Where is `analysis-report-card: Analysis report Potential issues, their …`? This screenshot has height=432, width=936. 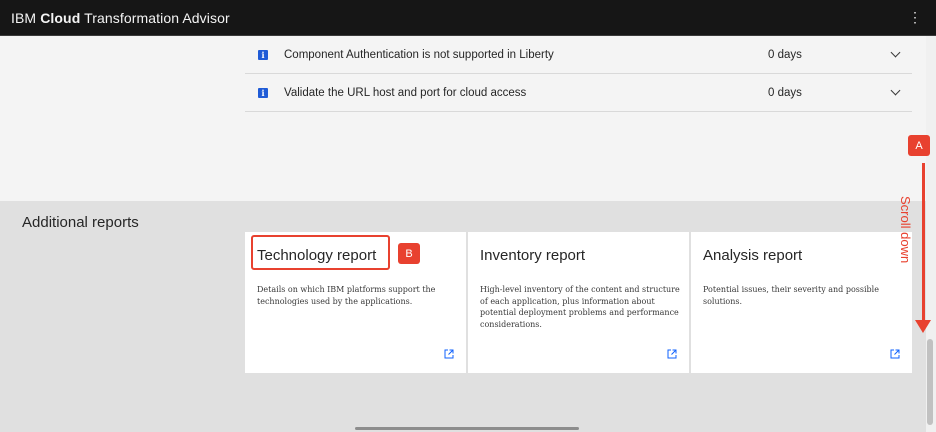 analysis-report-card: Analysis report Potential issues, their … is located at coordinates (801, 302).